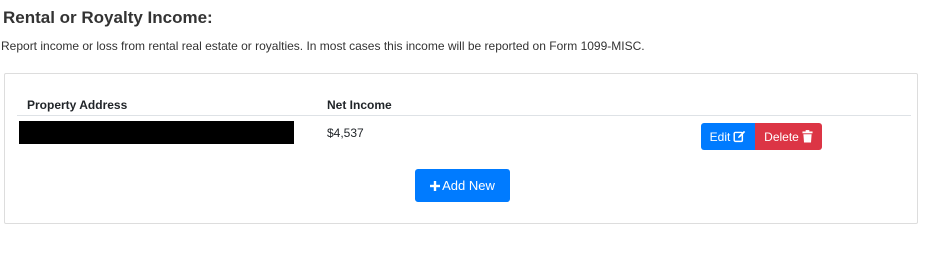 This screenshot has width=936, height=263. Describe the element at coordinates (739, 136) in the screenshot. I see `edit-icon` at that location.